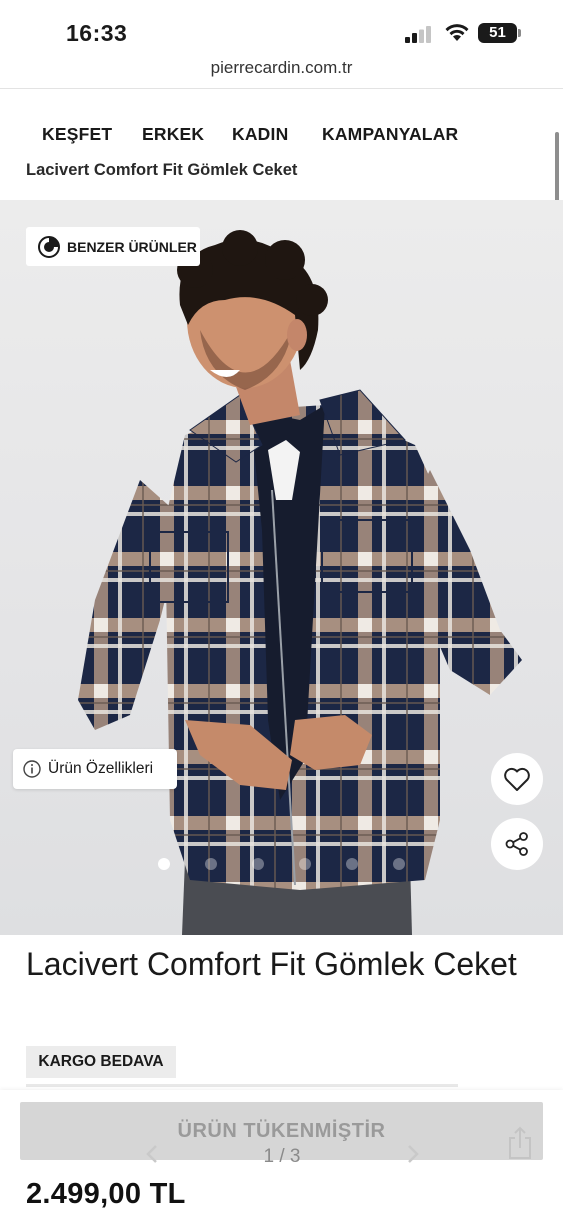  I want to click on url-bar: pierrecardin.com.tr, so click(281, 68).